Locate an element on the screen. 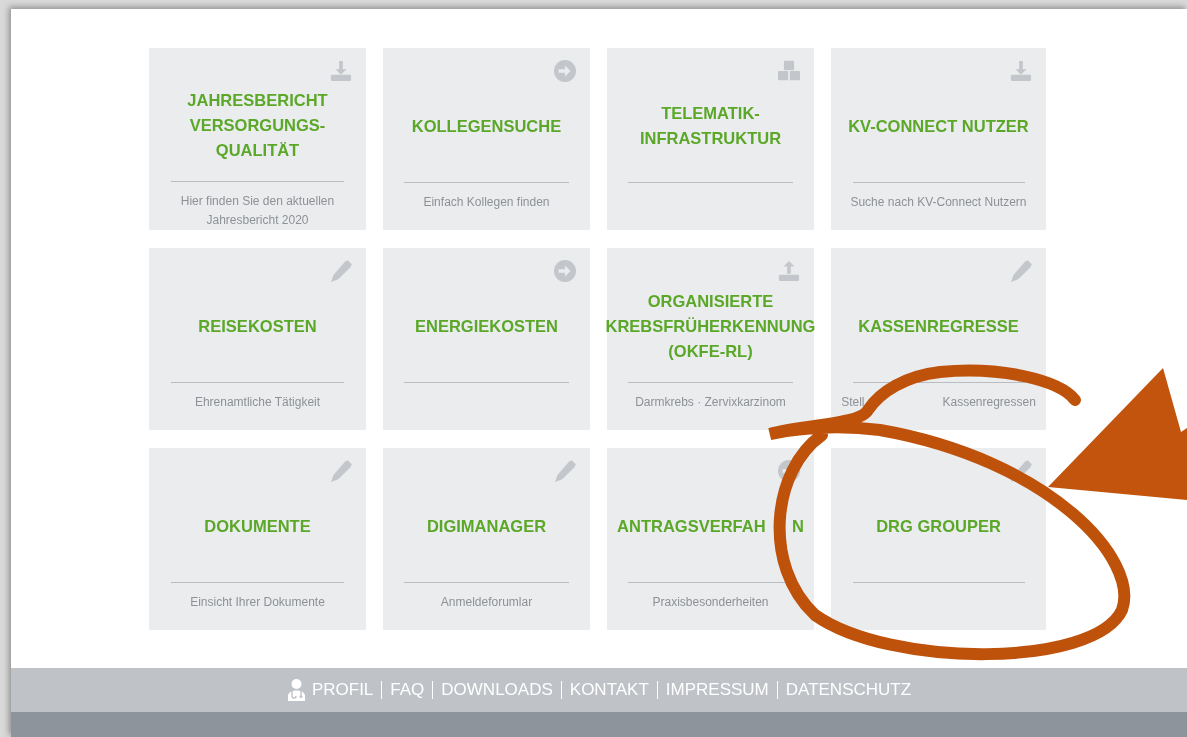 This screenshot has width=1187, height=737. upload-icon is located at coordinates (789, 271).